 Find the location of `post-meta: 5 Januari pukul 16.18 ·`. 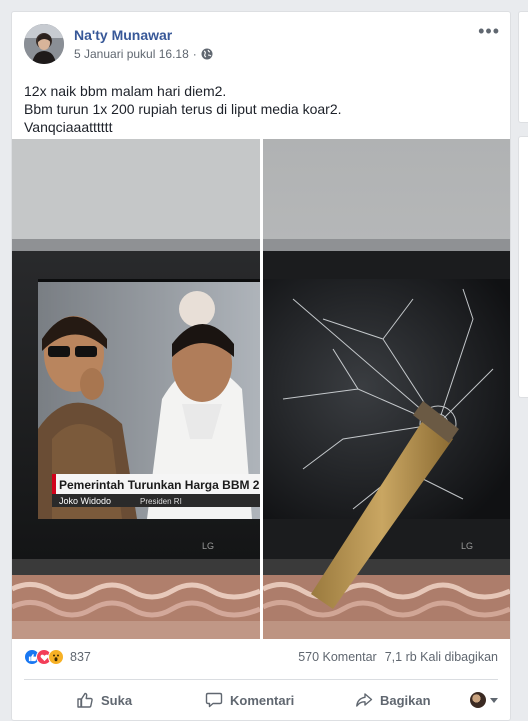

post-meta: 5 Januari pukul 16.18 · is located at coordinates (143, 54).